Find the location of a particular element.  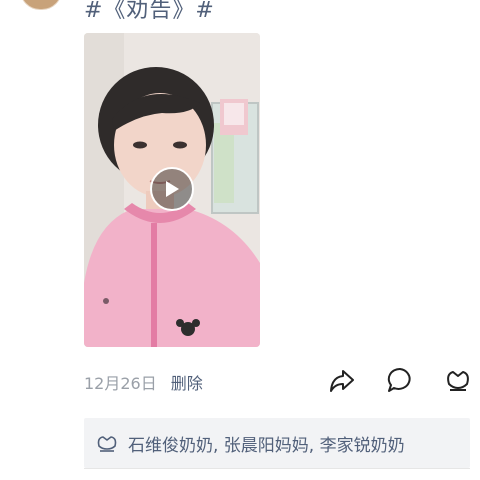

likers-list: 石维俊奶奶, 张晨阳妈妈, 李家锐奶奶 is located at coordinates (266, 443).